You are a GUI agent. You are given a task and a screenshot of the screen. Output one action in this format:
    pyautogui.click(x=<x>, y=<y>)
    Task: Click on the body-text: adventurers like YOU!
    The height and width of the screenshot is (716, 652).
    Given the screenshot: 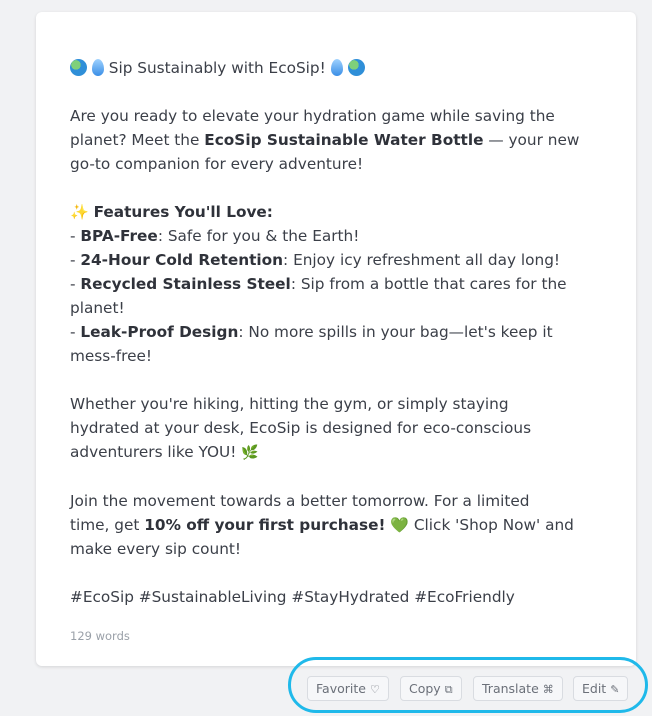 What is the action you would take?
    pyautogui.click(x=153, y=452)
    